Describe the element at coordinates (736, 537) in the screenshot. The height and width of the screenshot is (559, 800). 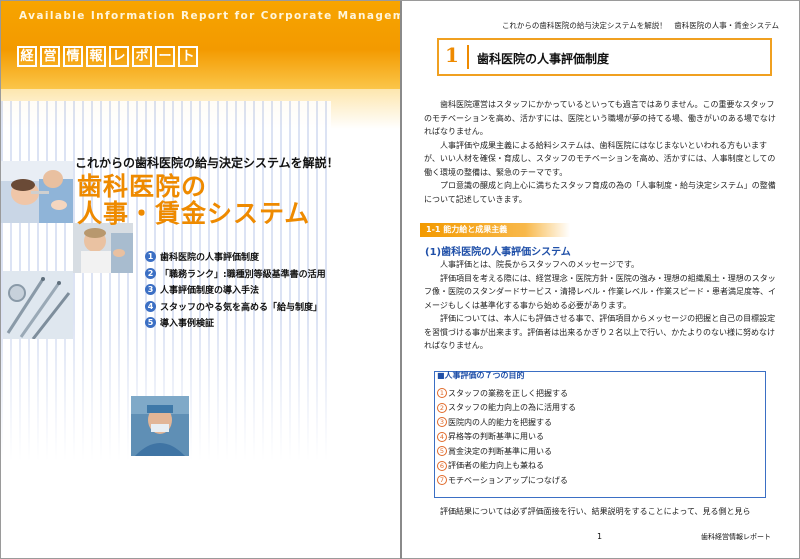
I see `footer-title: 歯科経営情報レポート` at that location.